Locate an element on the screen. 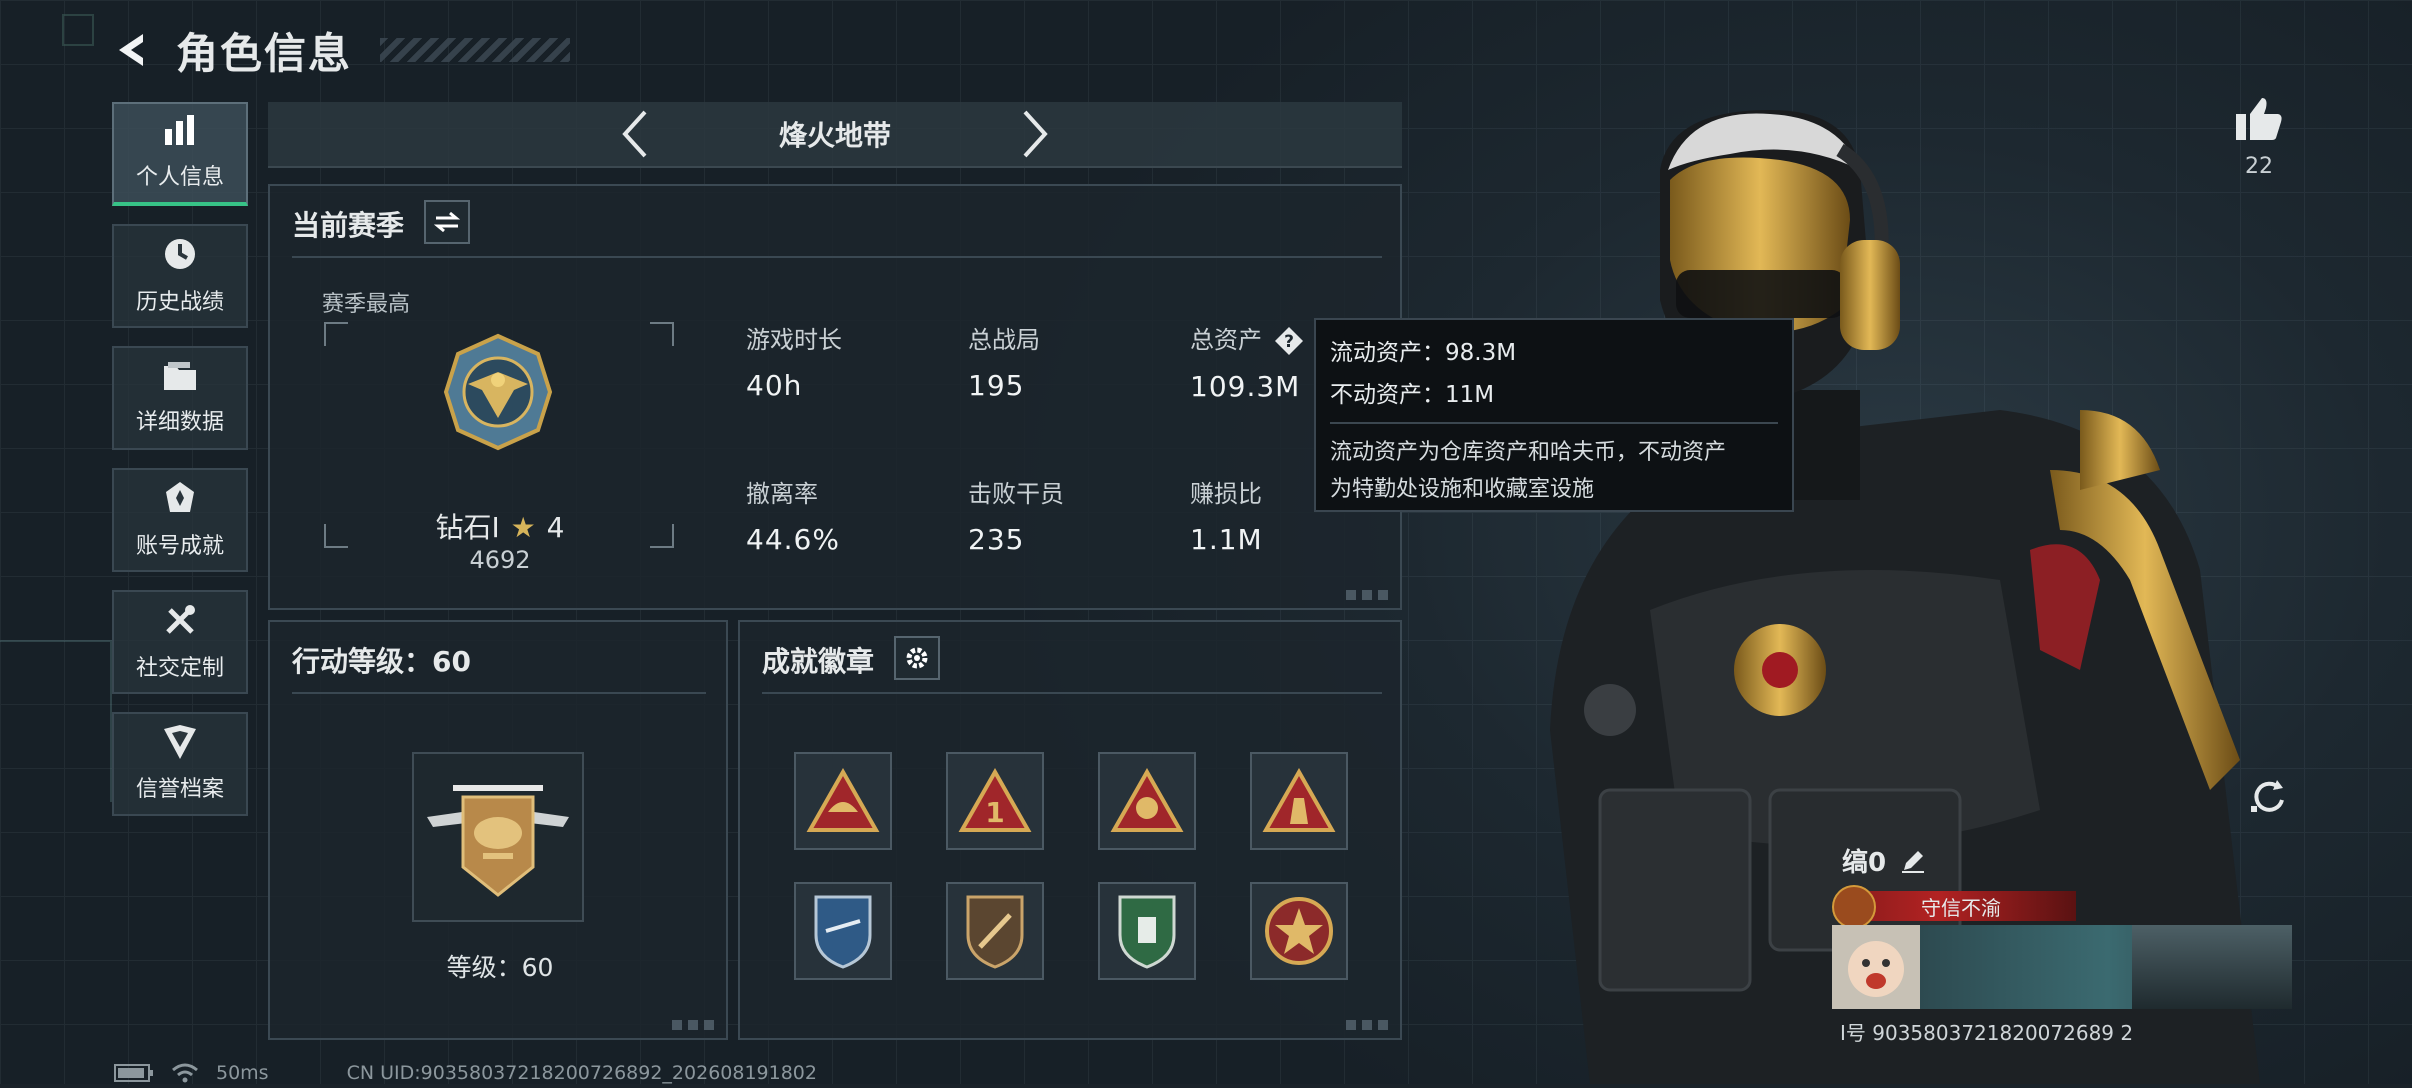  badge-gold-triangle-icon is located at coordinates (843, 800).